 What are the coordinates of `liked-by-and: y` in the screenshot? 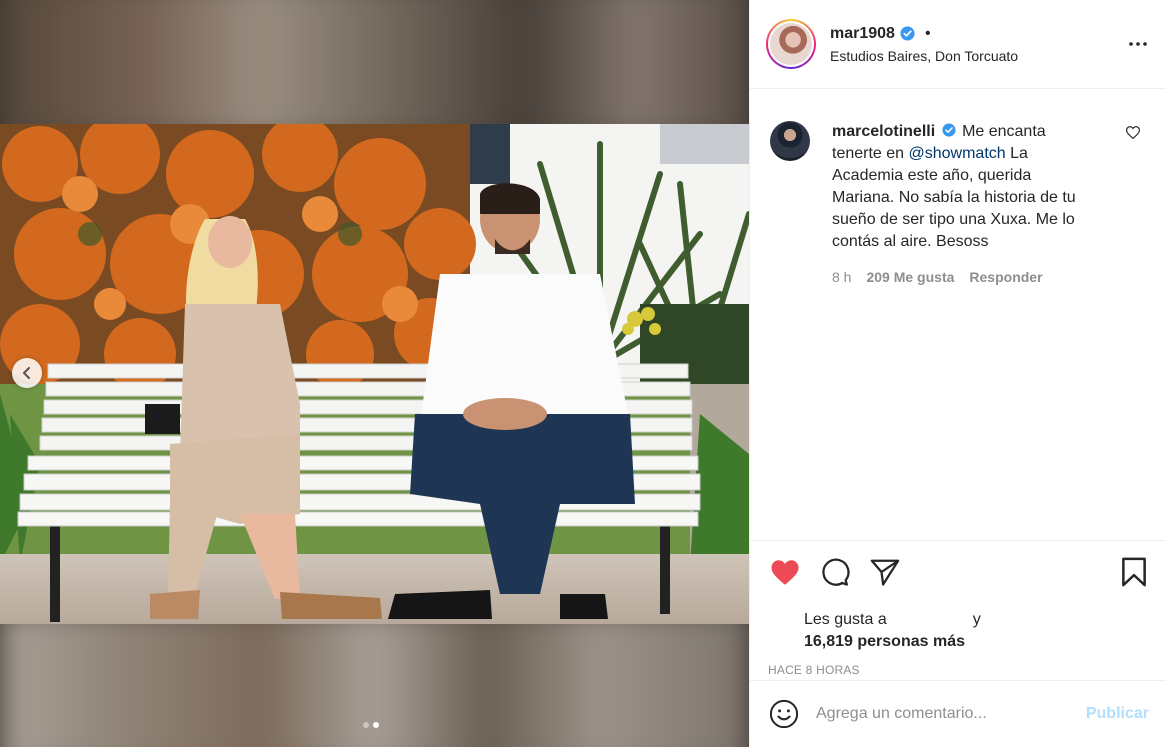 It's located at (976, 619).